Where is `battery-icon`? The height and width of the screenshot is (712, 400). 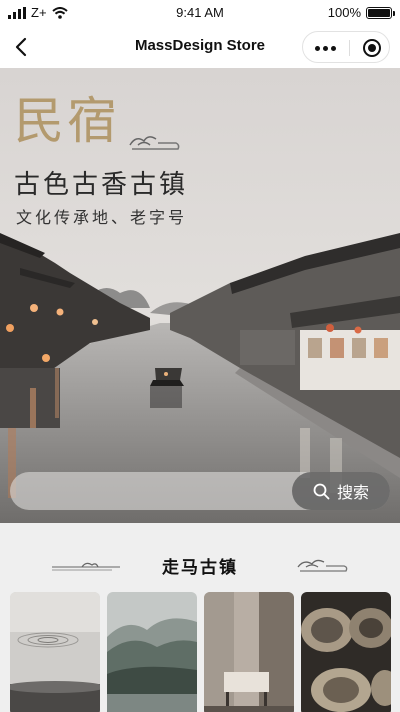 battery-icon is located at coordinates (380, 12).